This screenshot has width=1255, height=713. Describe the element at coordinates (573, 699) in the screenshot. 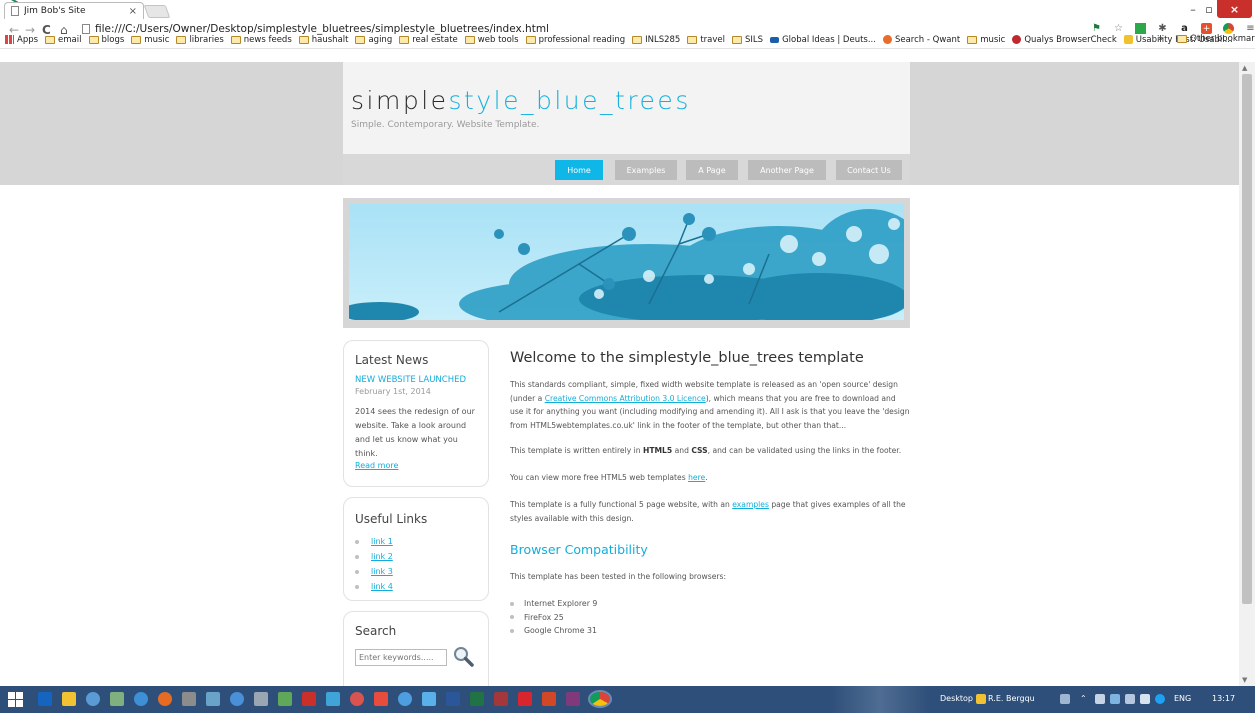

I see `onenote-icon` at that location.